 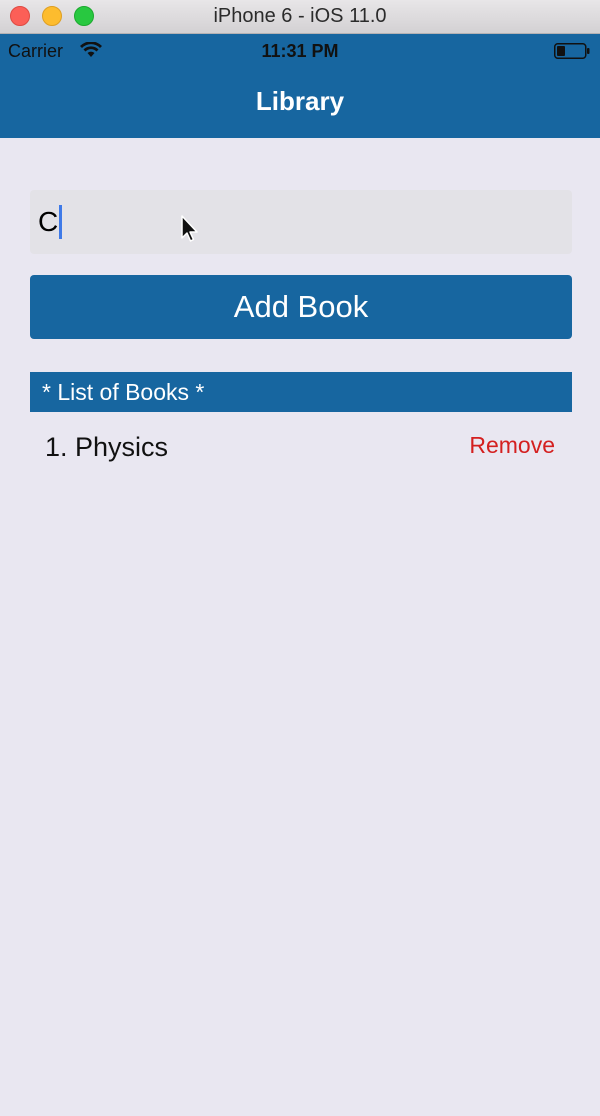 I want to click on app-header: Carrier 11:31 PM Library, so click(x=300, y=86).